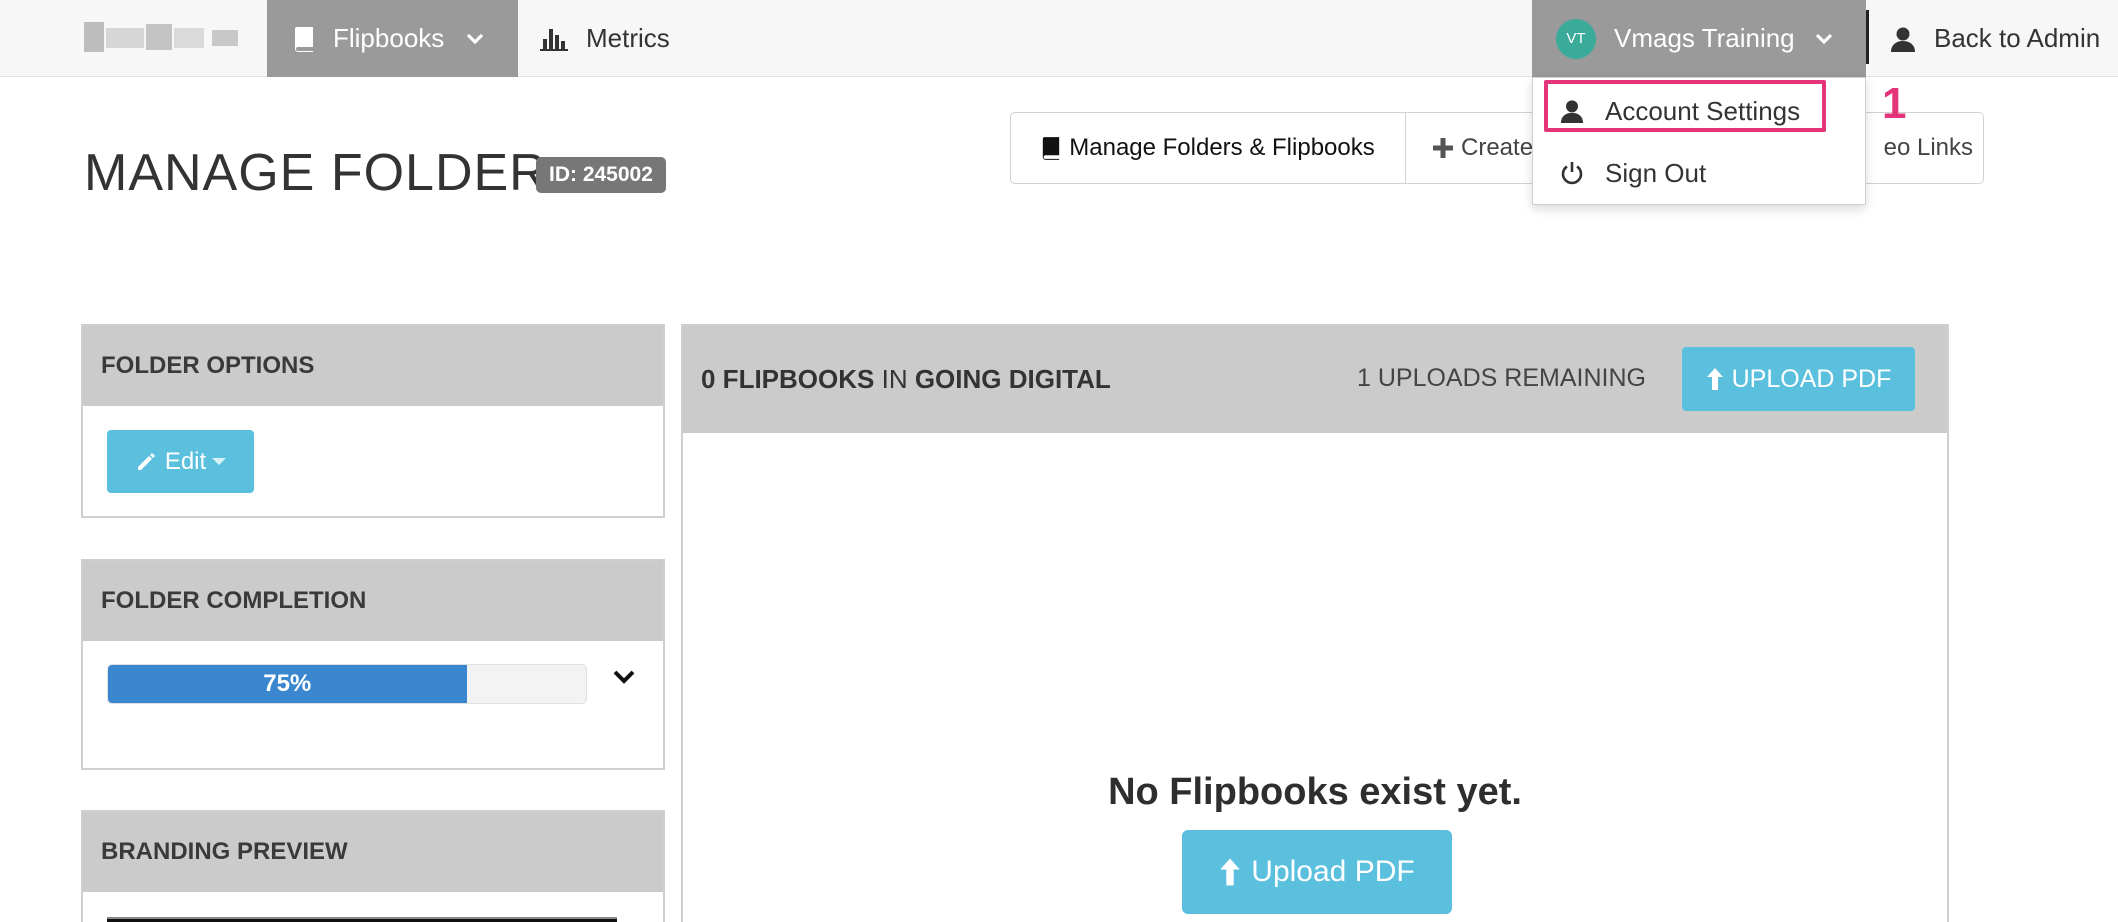  I want to click on uploads-remaining: 1 UPLOADS REMAINING, so click(1501, 378).